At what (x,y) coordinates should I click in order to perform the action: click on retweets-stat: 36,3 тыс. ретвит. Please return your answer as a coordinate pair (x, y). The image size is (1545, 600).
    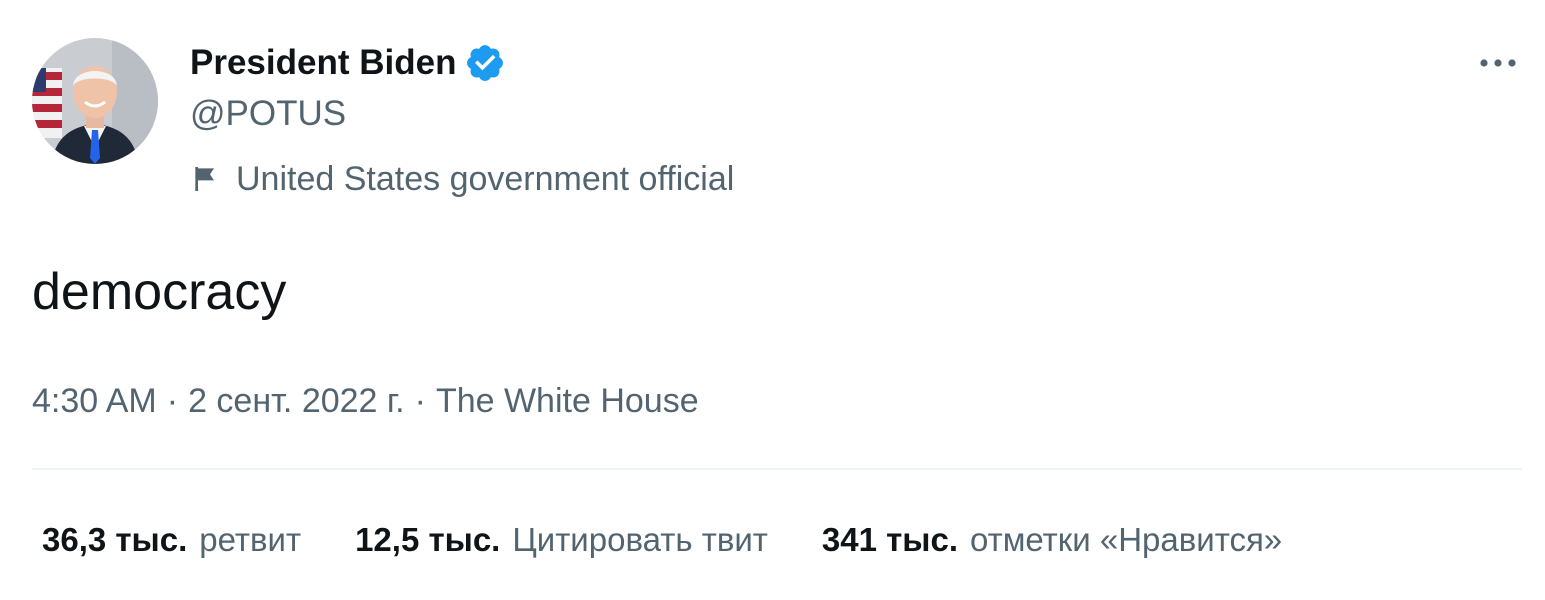
    Looking at the image, I should click on (171, 540).